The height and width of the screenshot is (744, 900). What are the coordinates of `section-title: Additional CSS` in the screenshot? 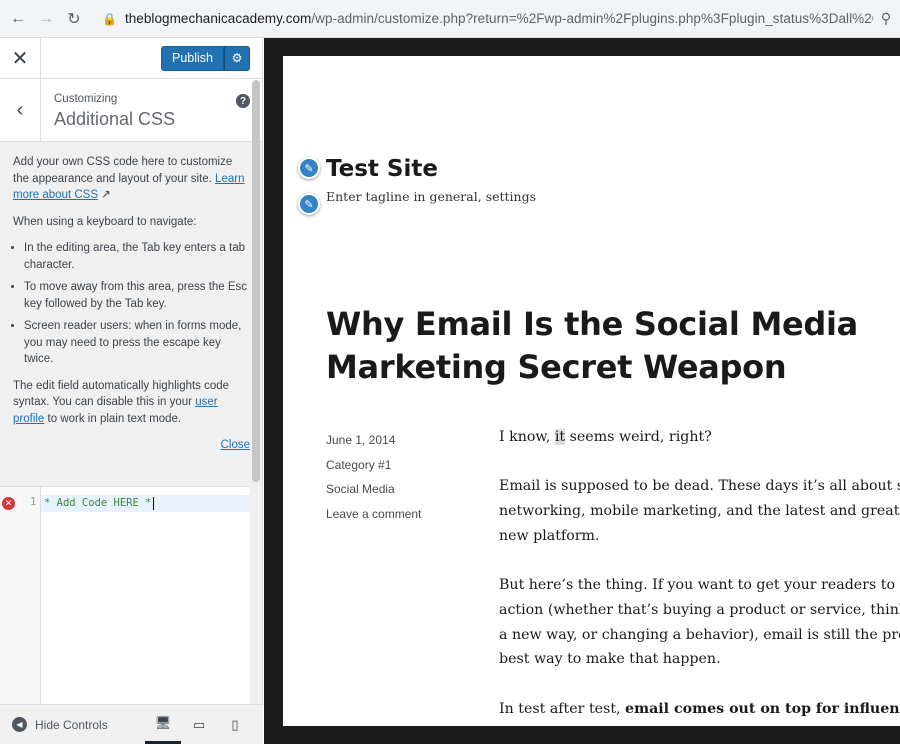 It's located at (115, 119).